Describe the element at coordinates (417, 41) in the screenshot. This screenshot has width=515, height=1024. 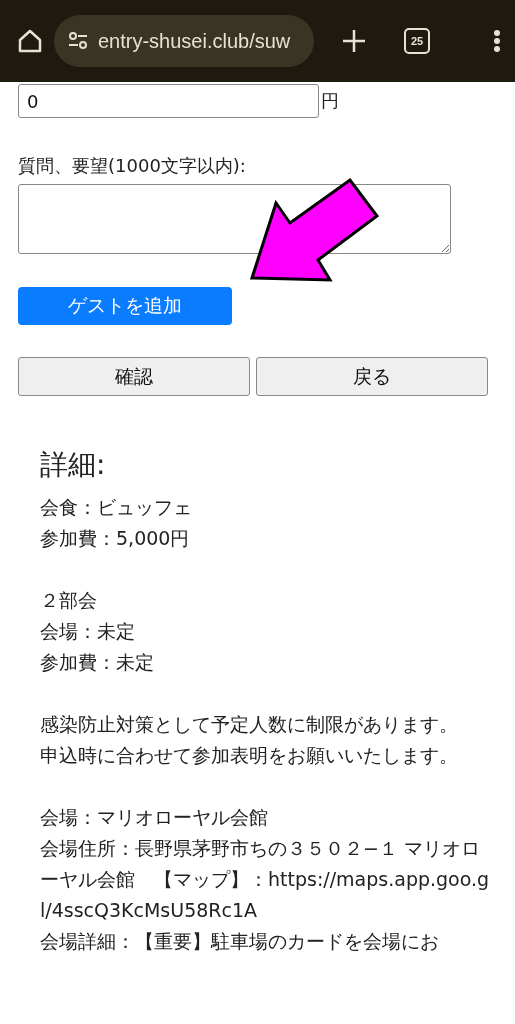
I see `tab-count: 25` at that location.